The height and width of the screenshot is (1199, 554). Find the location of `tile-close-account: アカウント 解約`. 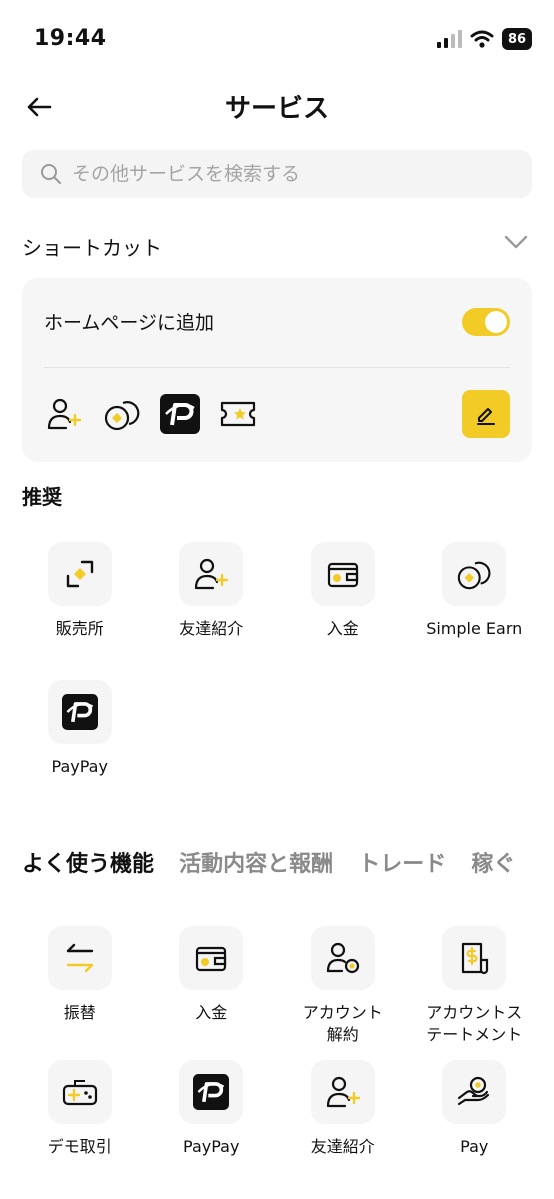

tile-close-account: アカウント 解約 is located at coordinates (343, 986).